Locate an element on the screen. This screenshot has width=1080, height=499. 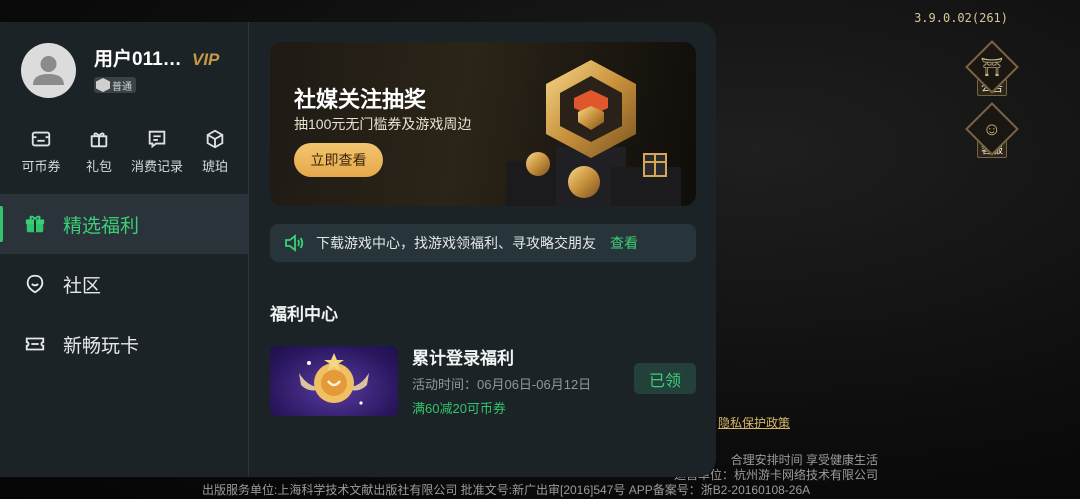
sidebar-nav: 精选福利 社区 新畅玩卡 is located at coordinates (124, 284).